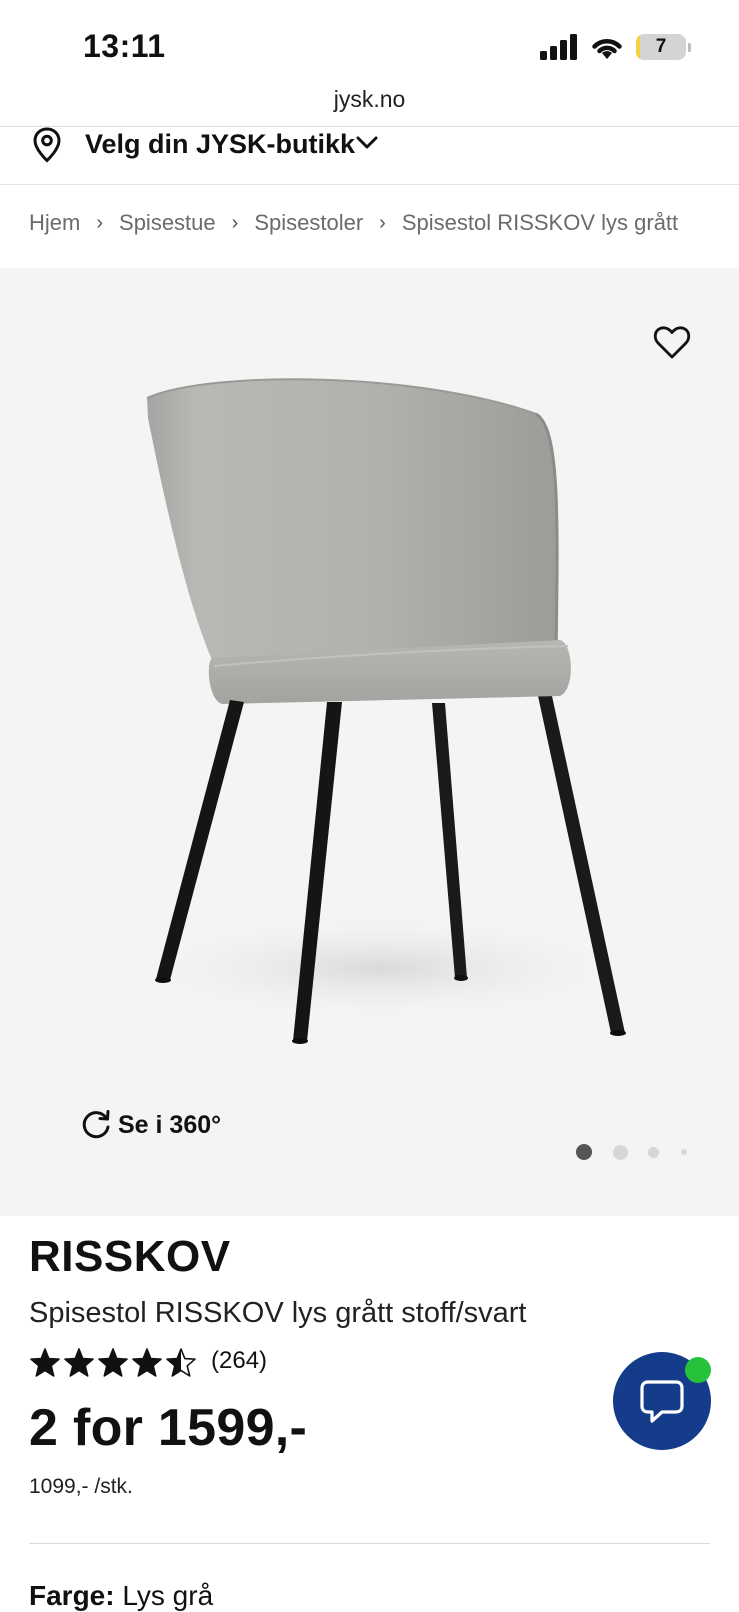  What do you see at coordinates (130, 1256) in the screenshot?
I see `product-brand: RISSKOV` at bounding box center [130, 1256].